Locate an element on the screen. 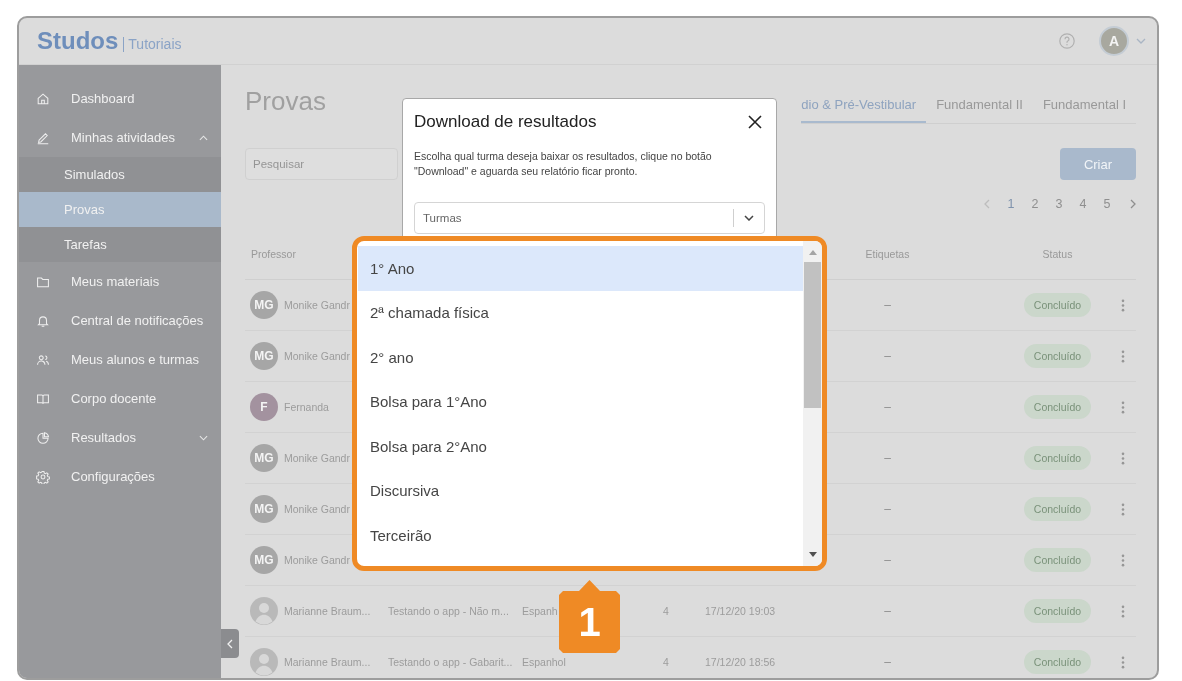 The height and width of the screenshot is (681, 1182). sidebar-subitem: Simulados is located at coordinates (120, 174).